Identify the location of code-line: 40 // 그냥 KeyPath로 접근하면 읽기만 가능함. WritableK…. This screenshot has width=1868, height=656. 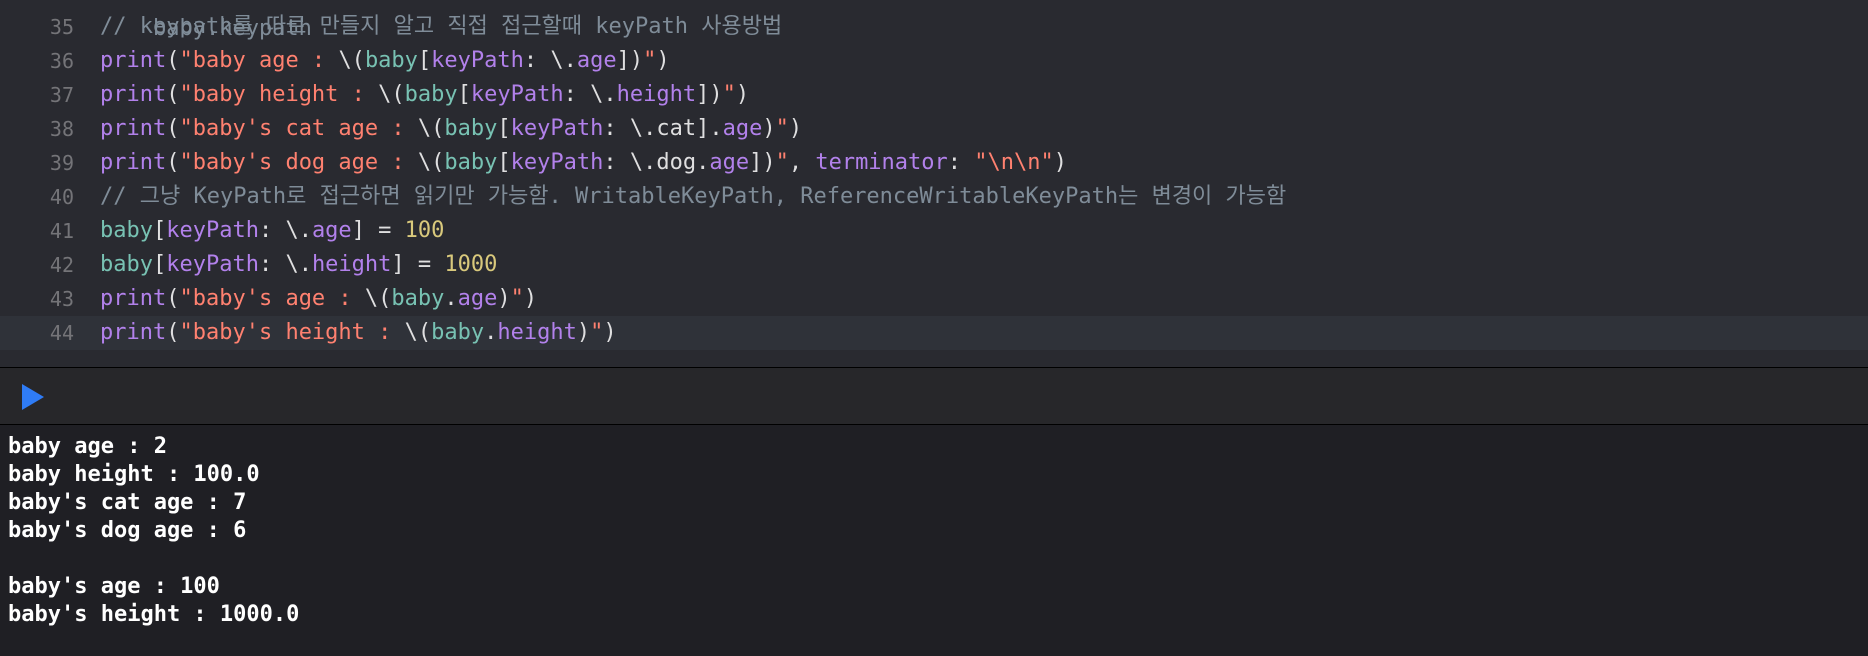
(934, 197).